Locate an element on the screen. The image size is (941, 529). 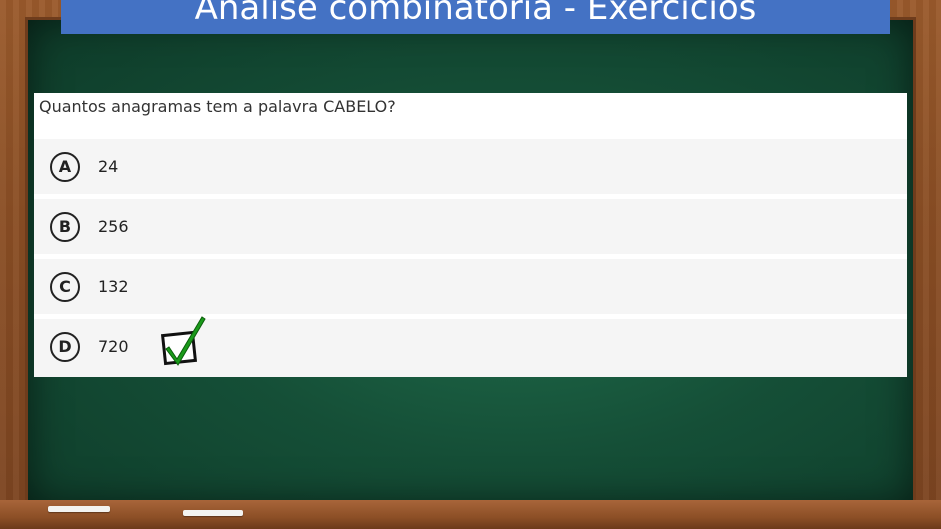
option-answer: 24 is located at coordinates (108, 166).